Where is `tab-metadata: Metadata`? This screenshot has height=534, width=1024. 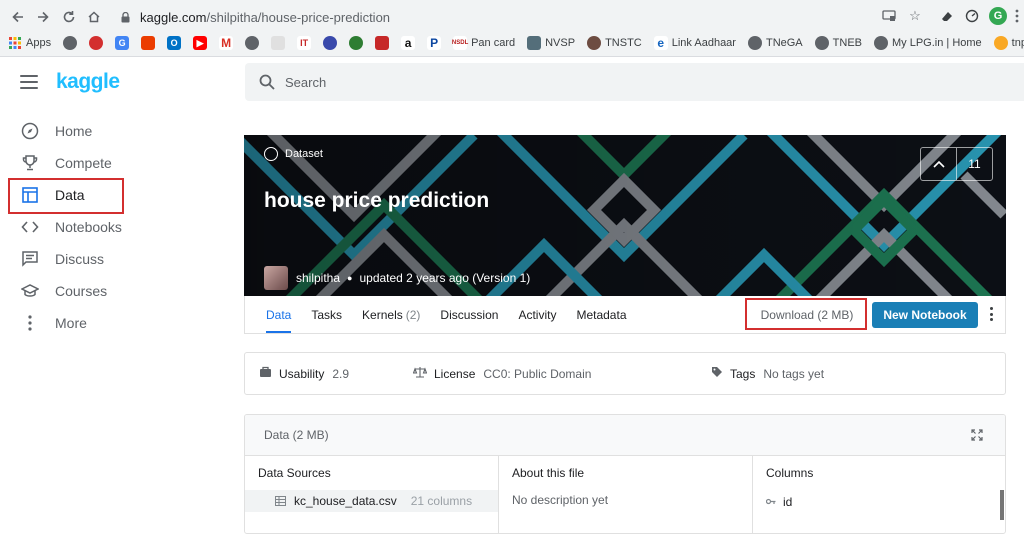
tab-metadata: Metadata is located at coordinates (601, 314).